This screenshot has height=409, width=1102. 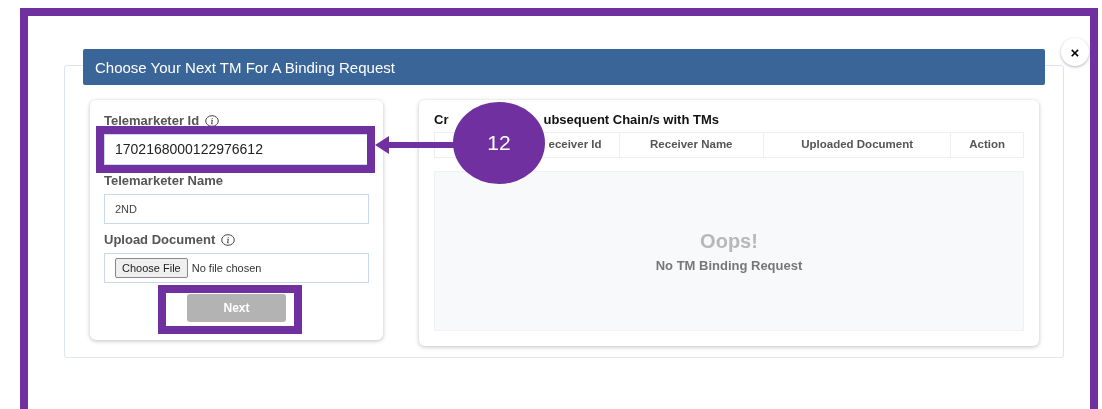 What do you see at coordinates (152, 121) in the screenshot?
I see `field-label: Telemarketer Id` at bounding box center [152, 121].